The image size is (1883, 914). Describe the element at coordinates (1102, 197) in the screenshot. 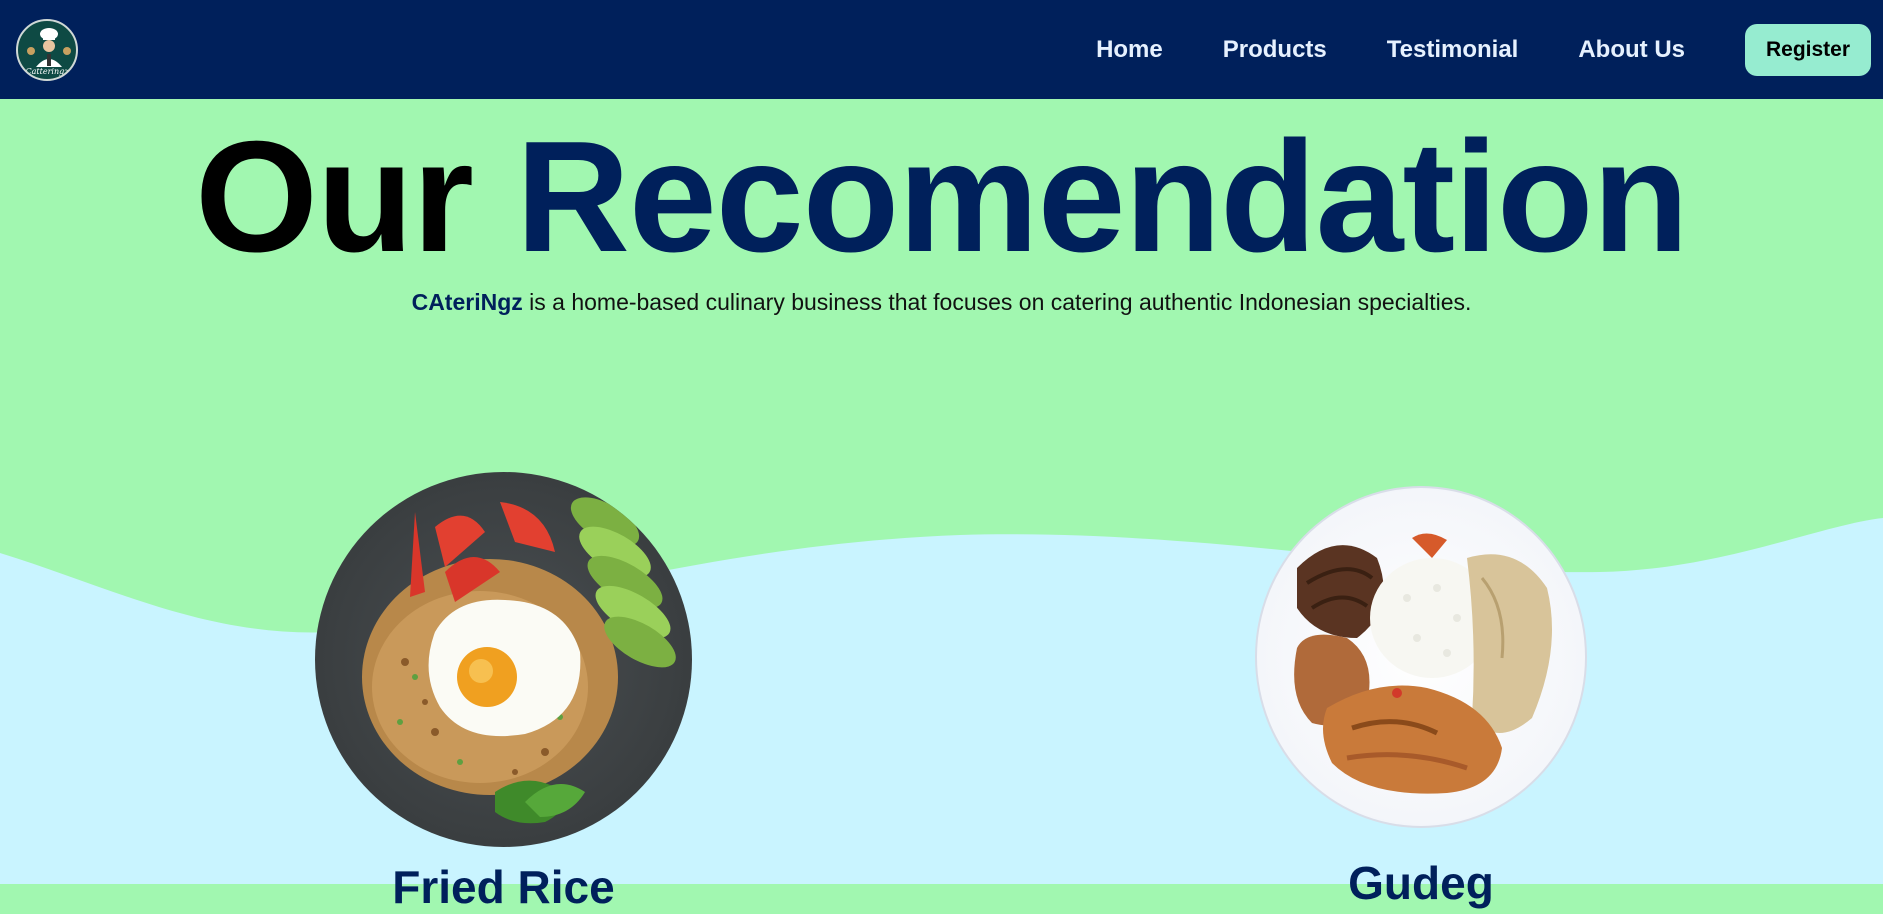

I see `hero-title-word-recomendation: Recomendation` at that location.